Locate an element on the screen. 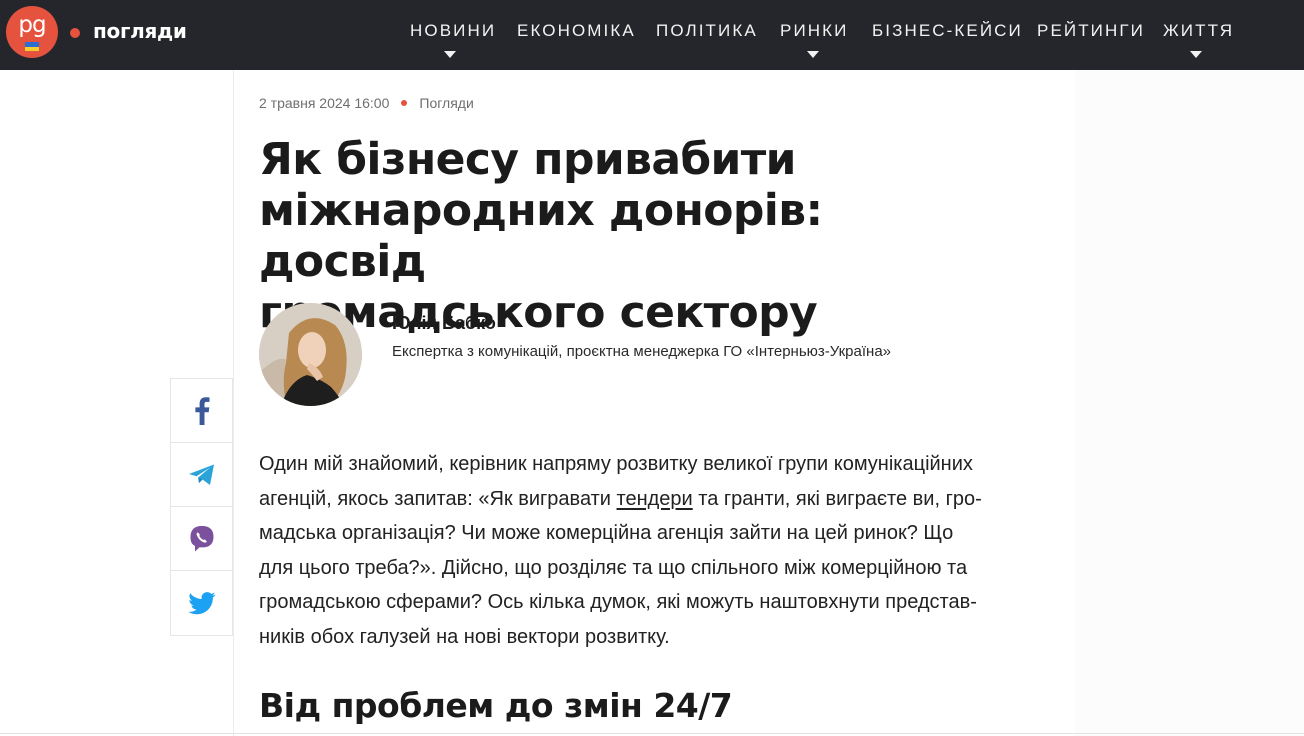 This screenshot has height=736, width=1304. logo-text: pg is located at coordinates (32, 25).